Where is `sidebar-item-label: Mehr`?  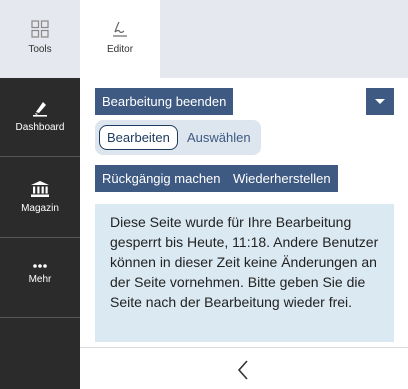 sidebar-item-label: Mehr is located at coordinates (40, 279).